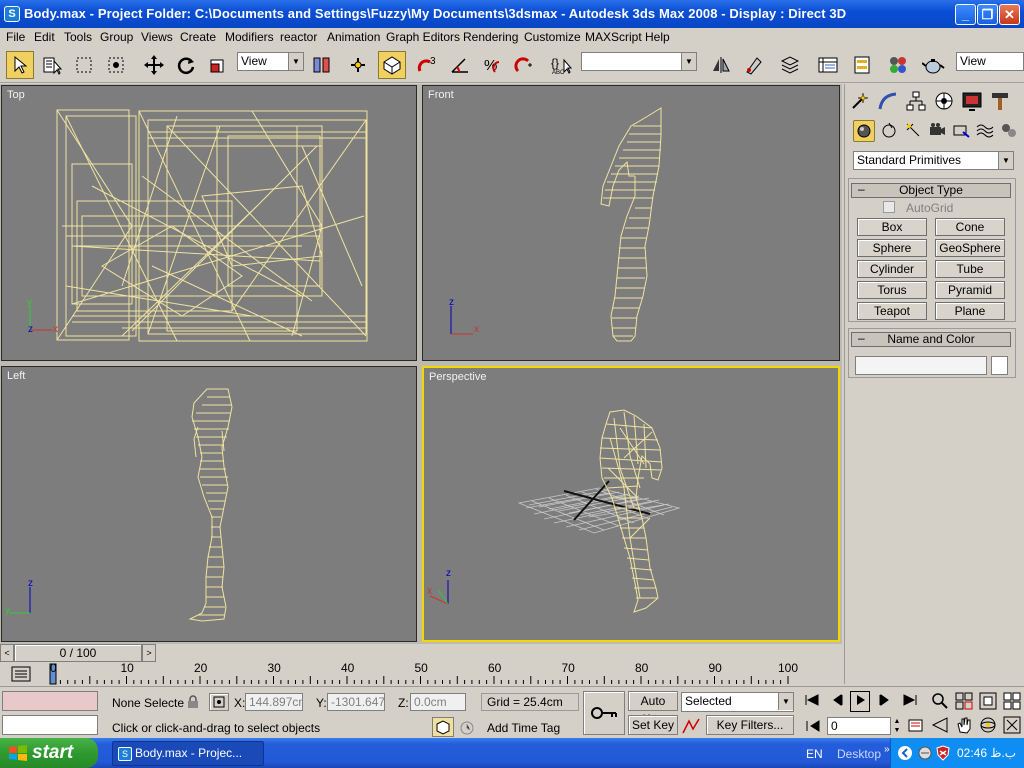 This screenshot has height=768, width=1024. What do you see at coordinates (892, 248) in the screenshot?
I see `sphere-button: Sphere` at bounding box center [892, 248].